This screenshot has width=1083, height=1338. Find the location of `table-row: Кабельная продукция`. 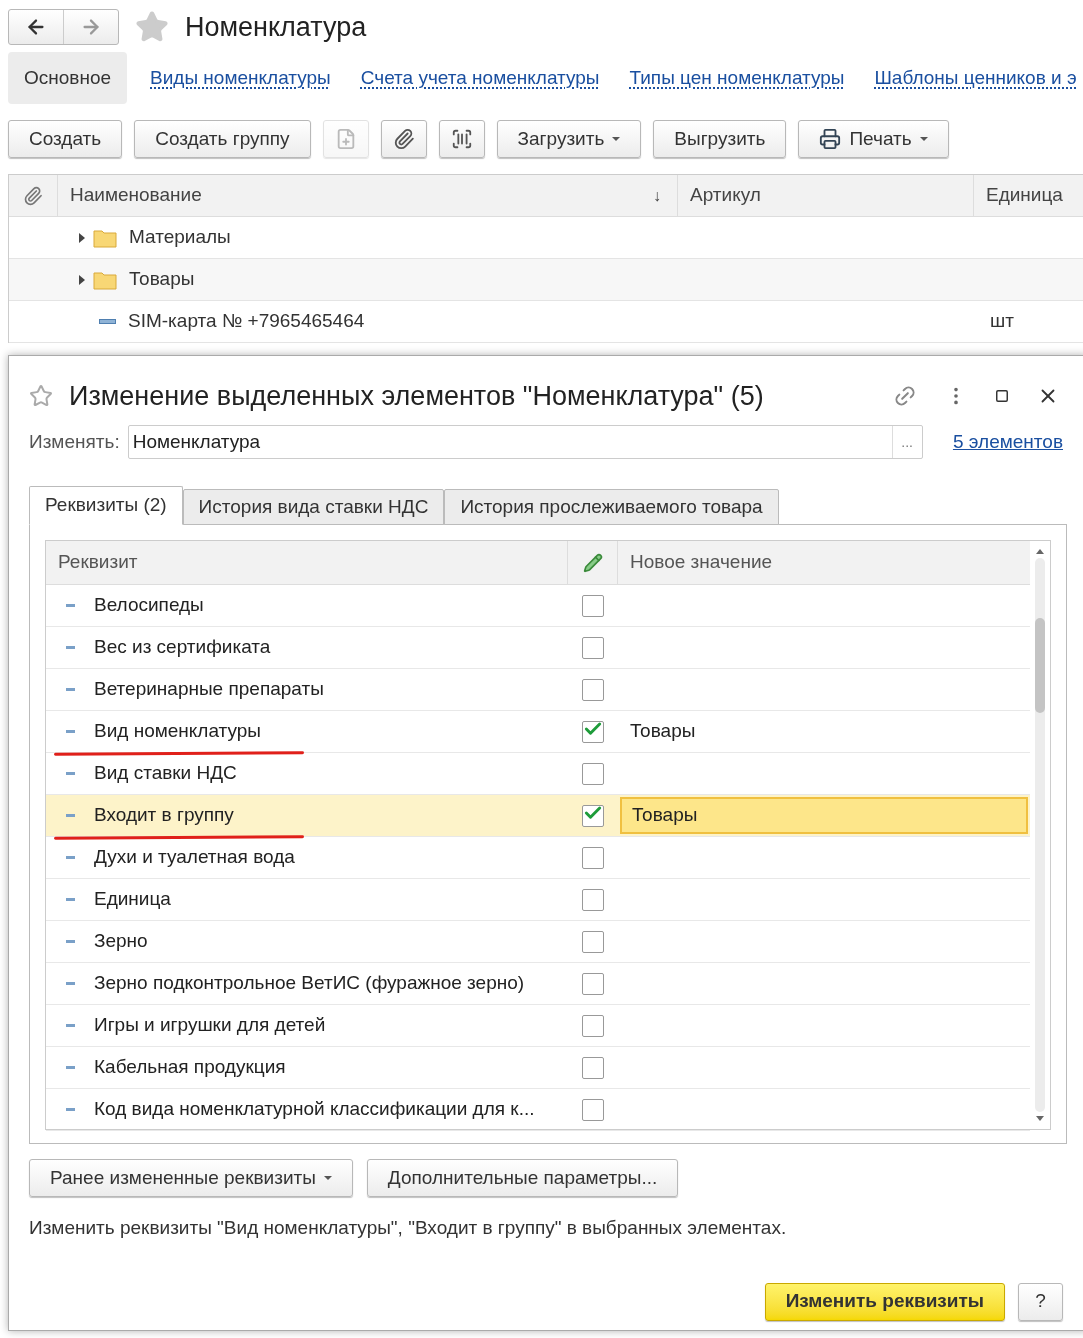

table-row: Кабельная продукция is located at coordinates (538, 1068).